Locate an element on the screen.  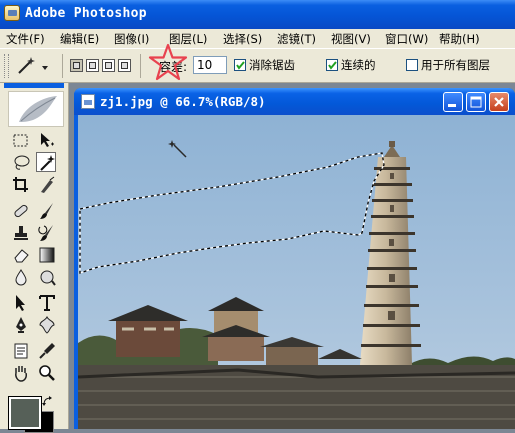
anti-alias-checkbox is located at coordinates (240, 65).